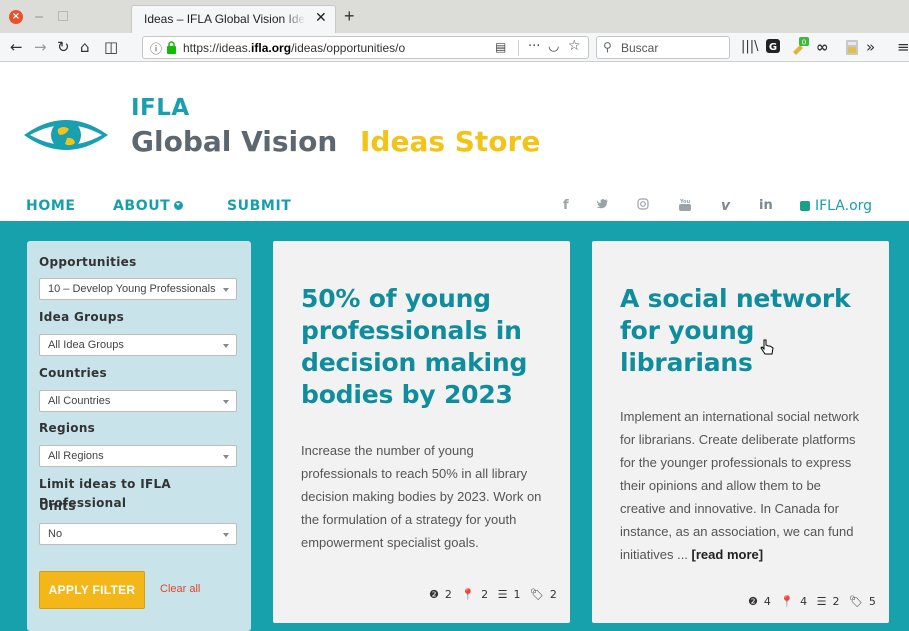 This screenshot has height=631, width=909. I want to click on search-icon: ⚲, so click(607, 47).